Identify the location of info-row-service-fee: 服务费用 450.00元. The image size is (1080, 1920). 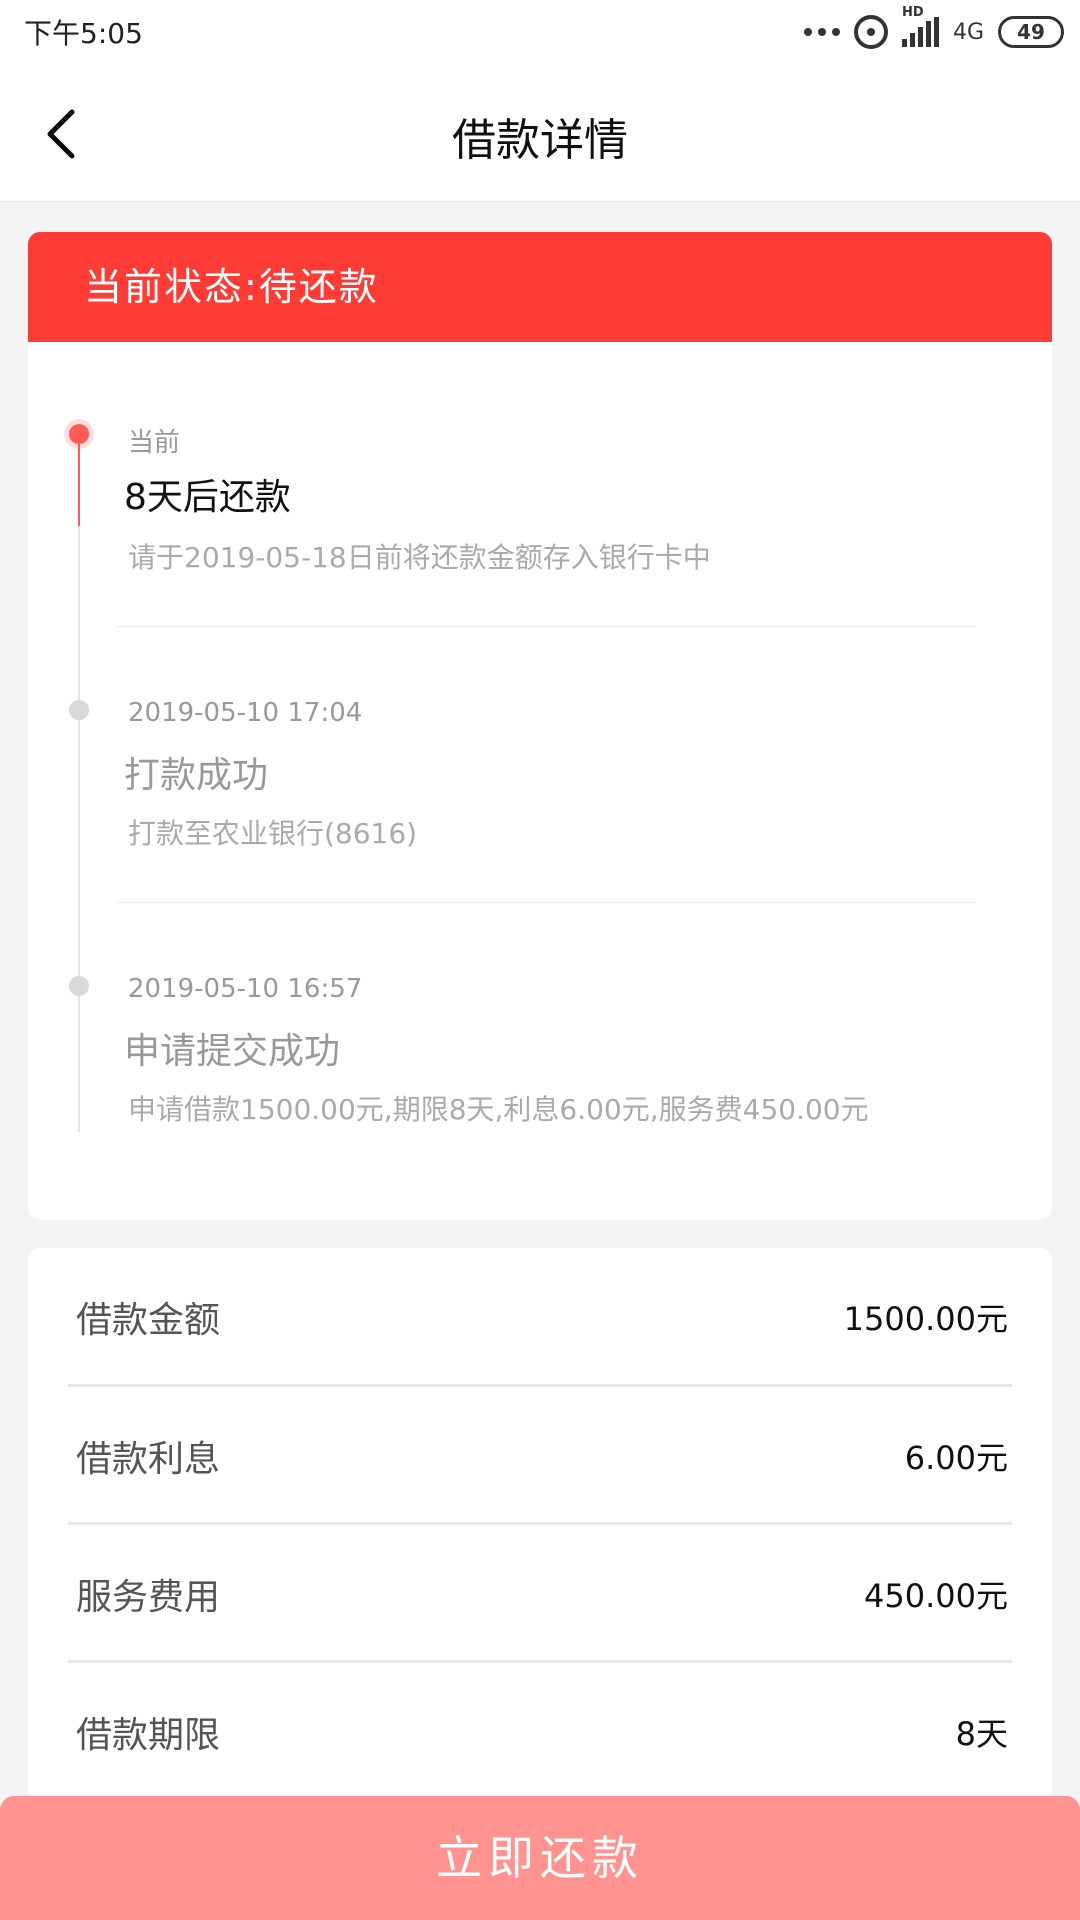
(540, 1594).